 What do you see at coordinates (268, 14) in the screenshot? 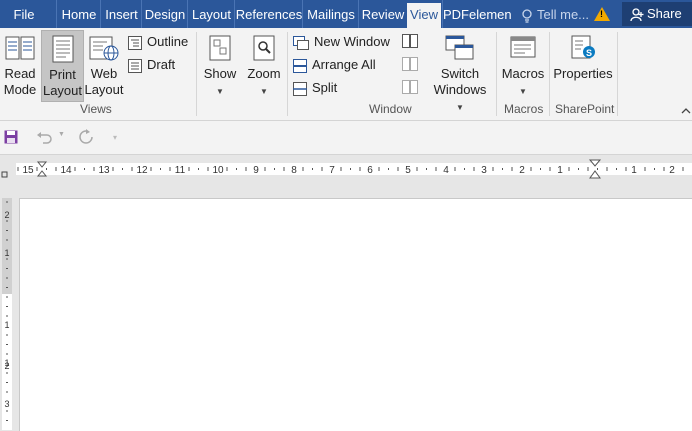
I see `tab-references: References` at bounding box center [268, 14].